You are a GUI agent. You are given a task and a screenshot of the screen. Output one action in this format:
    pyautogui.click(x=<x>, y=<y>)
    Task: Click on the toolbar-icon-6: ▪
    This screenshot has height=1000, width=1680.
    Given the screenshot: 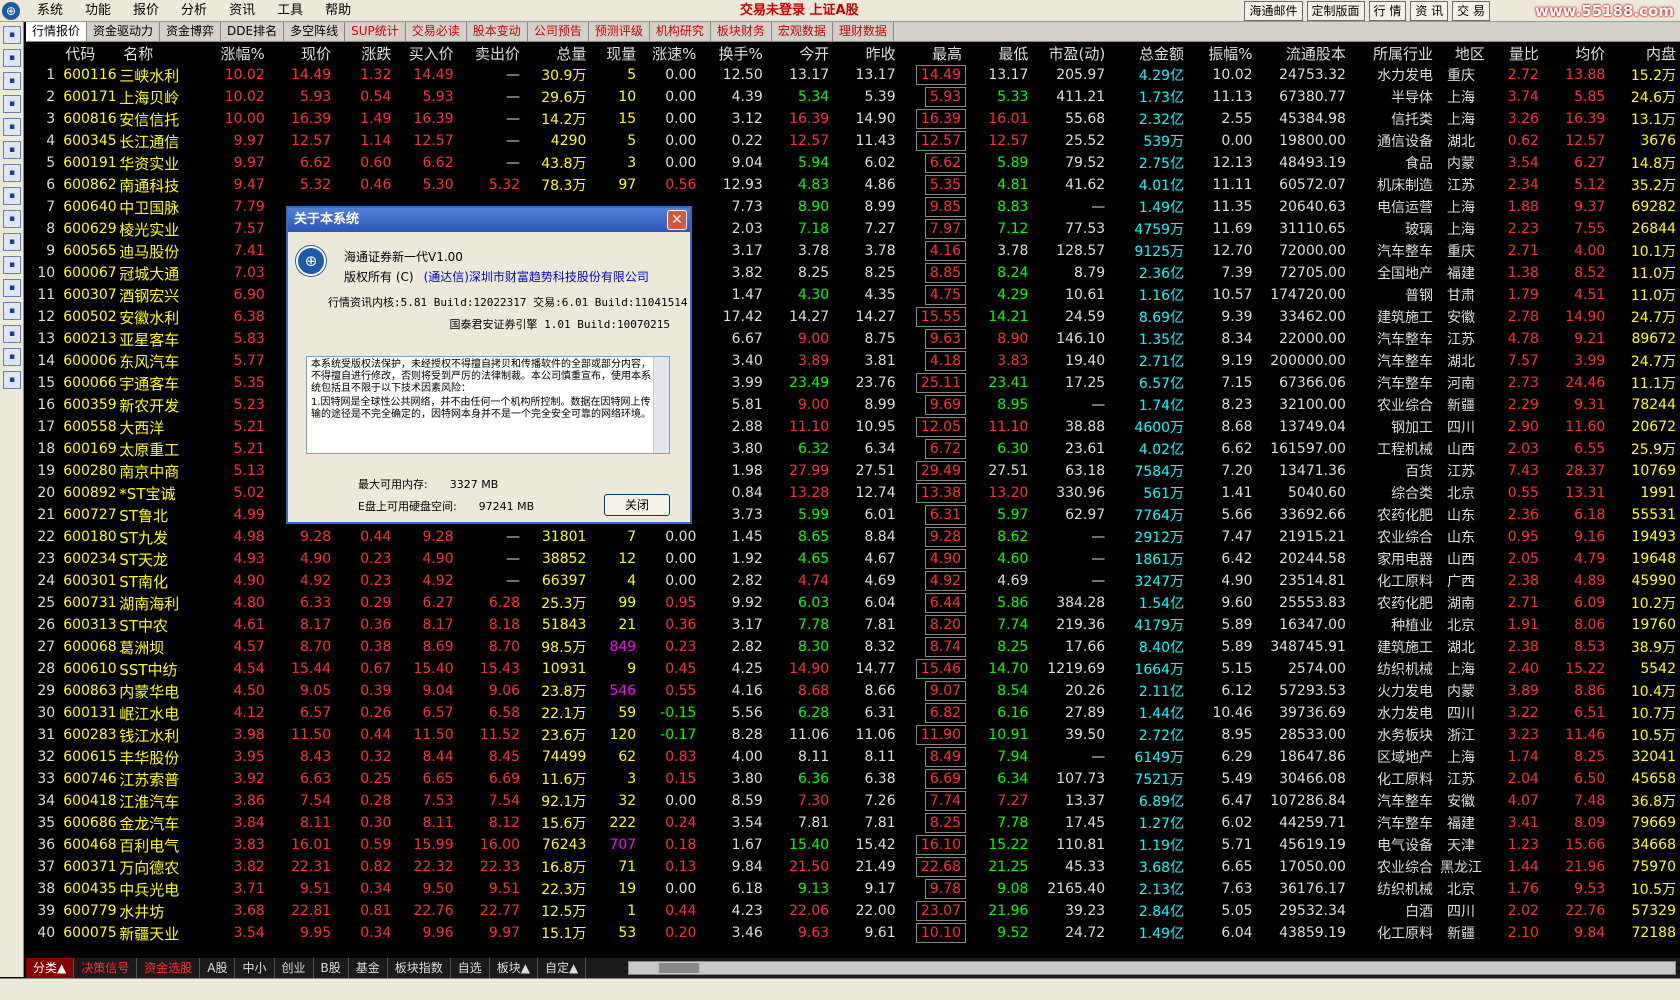 What is the action you would take?
    pyautogui.click(x=12, y=150)
    